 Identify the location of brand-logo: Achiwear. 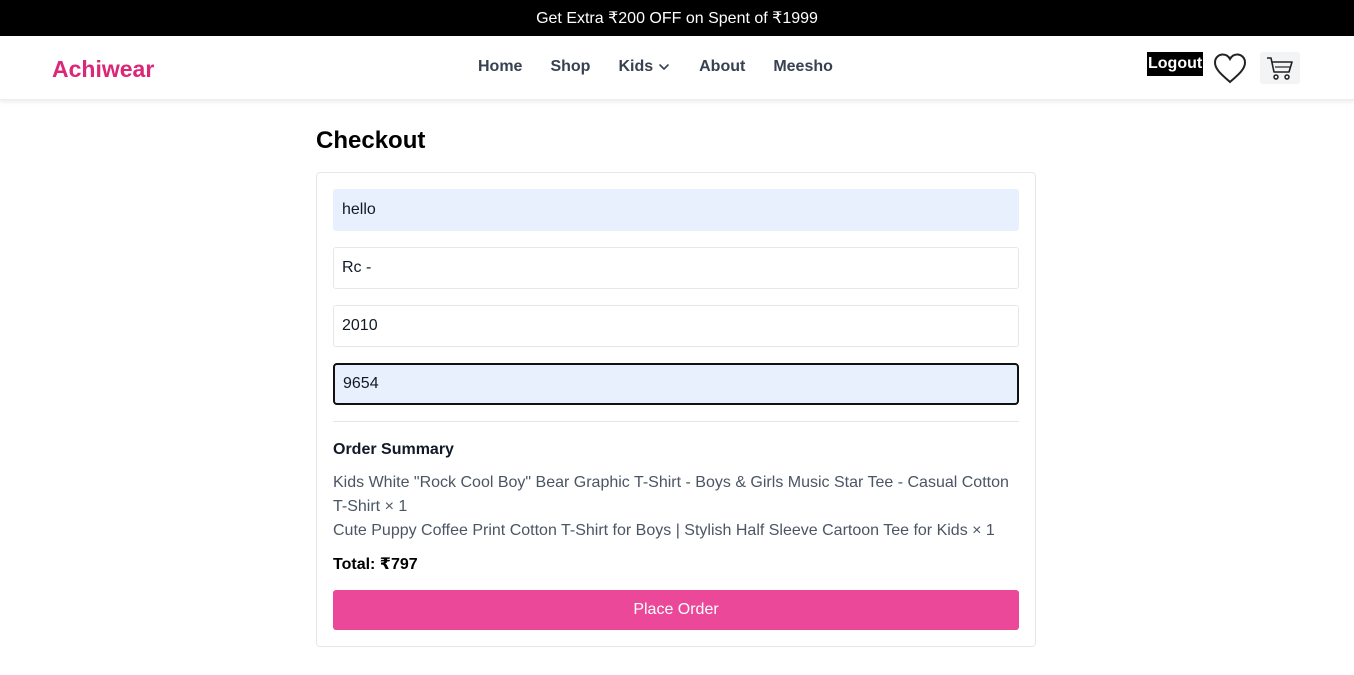
(103, 69).